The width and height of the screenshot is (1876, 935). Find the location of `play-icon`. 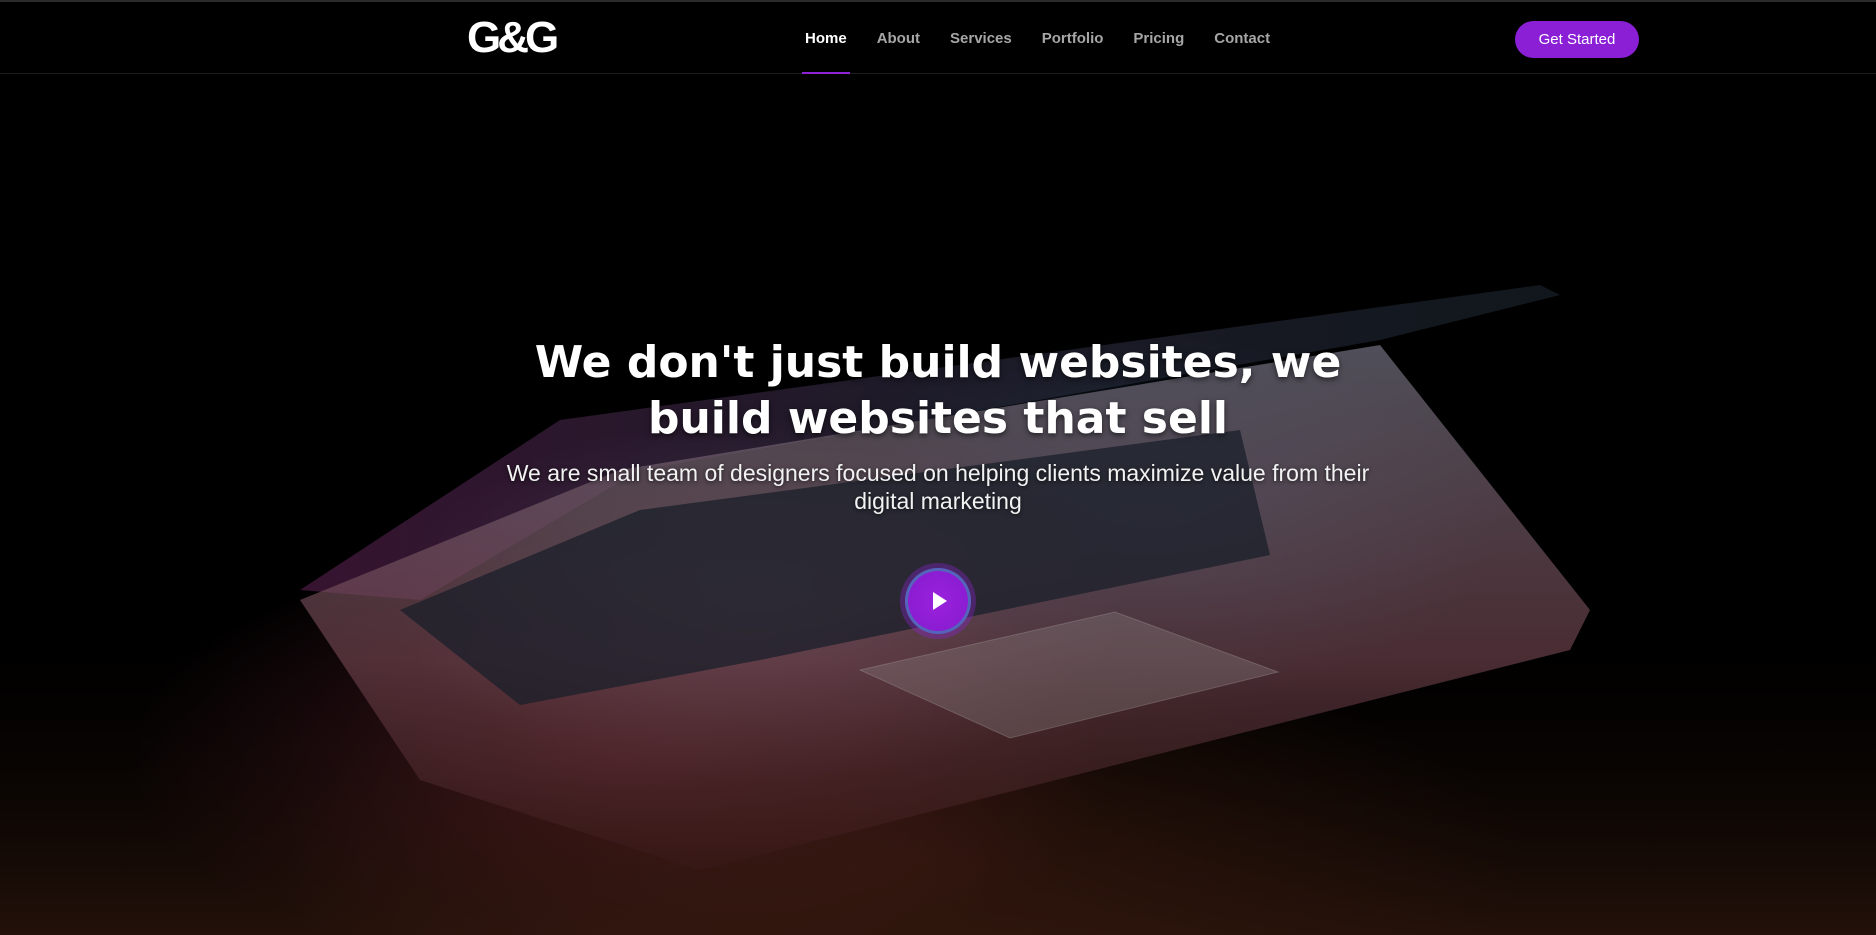

play-icon is located at coordinates (940, 601).